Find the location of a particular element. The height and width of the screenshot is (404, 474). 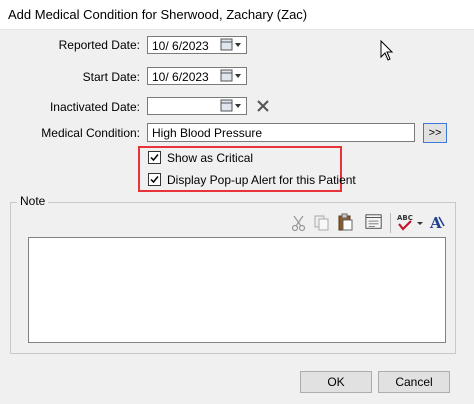

popup-alert-checkbox is located at coordinates (154, 179).